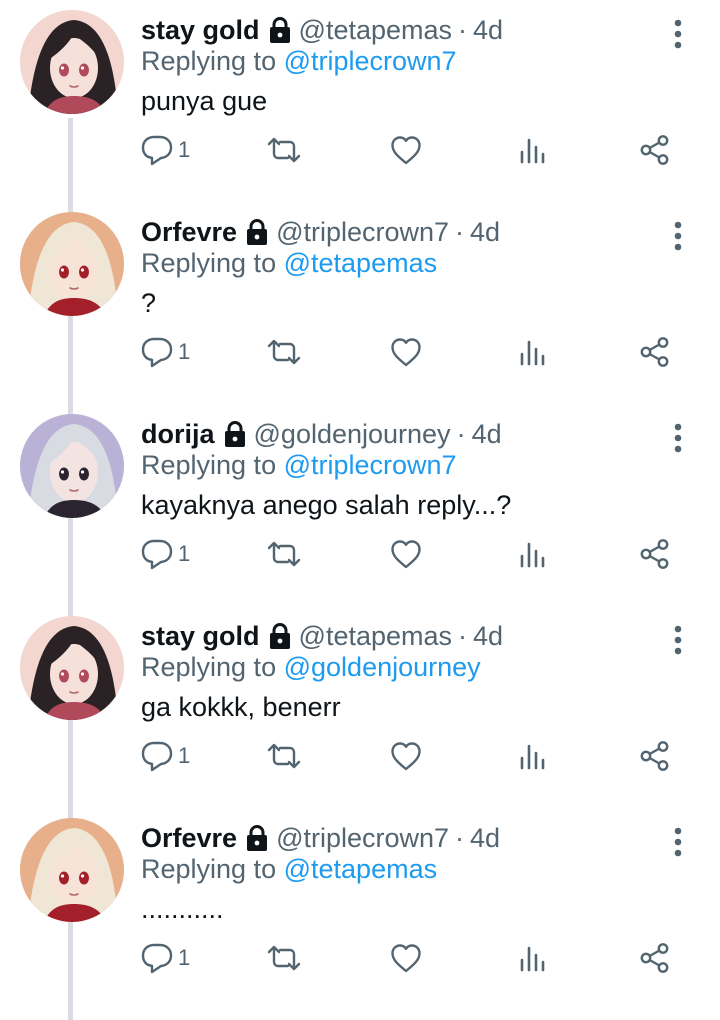  What do you see at coordinates (209, 263) in the screenshot?
I see `replying-label: Replying to` at bounding box center [209, 263].